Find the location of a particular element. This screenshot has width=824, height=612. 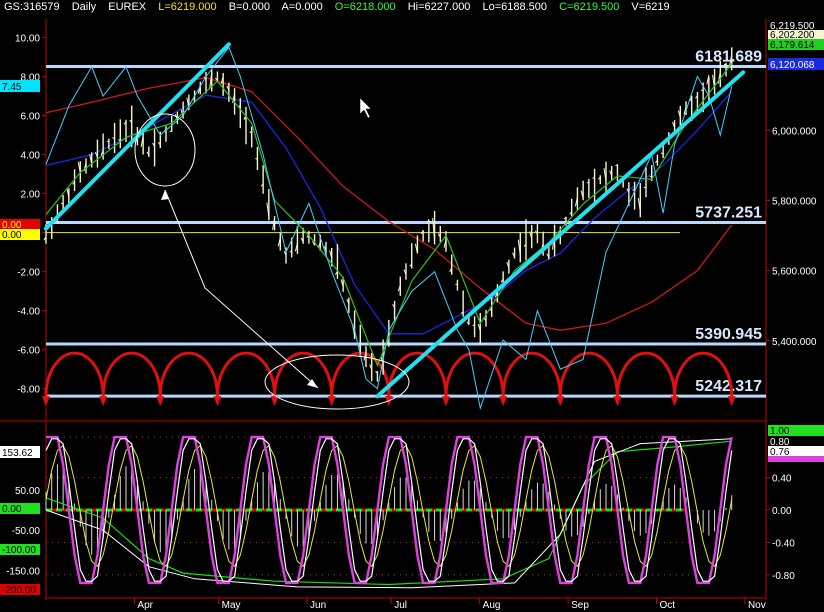

x-label-2: Jun is located at coordinates (318, 605).